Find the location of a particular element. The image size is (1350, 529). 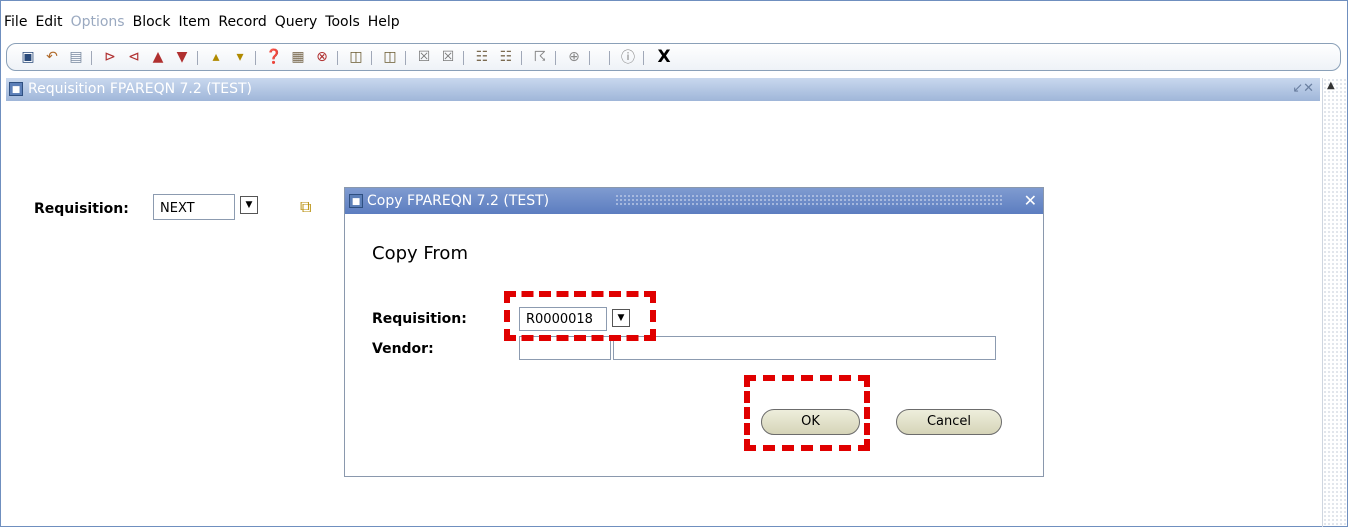

window-title-bar: ■ Requisition FPAREQN 7.2 (TEST) ↙✕ is located at coordinates (663, 89).